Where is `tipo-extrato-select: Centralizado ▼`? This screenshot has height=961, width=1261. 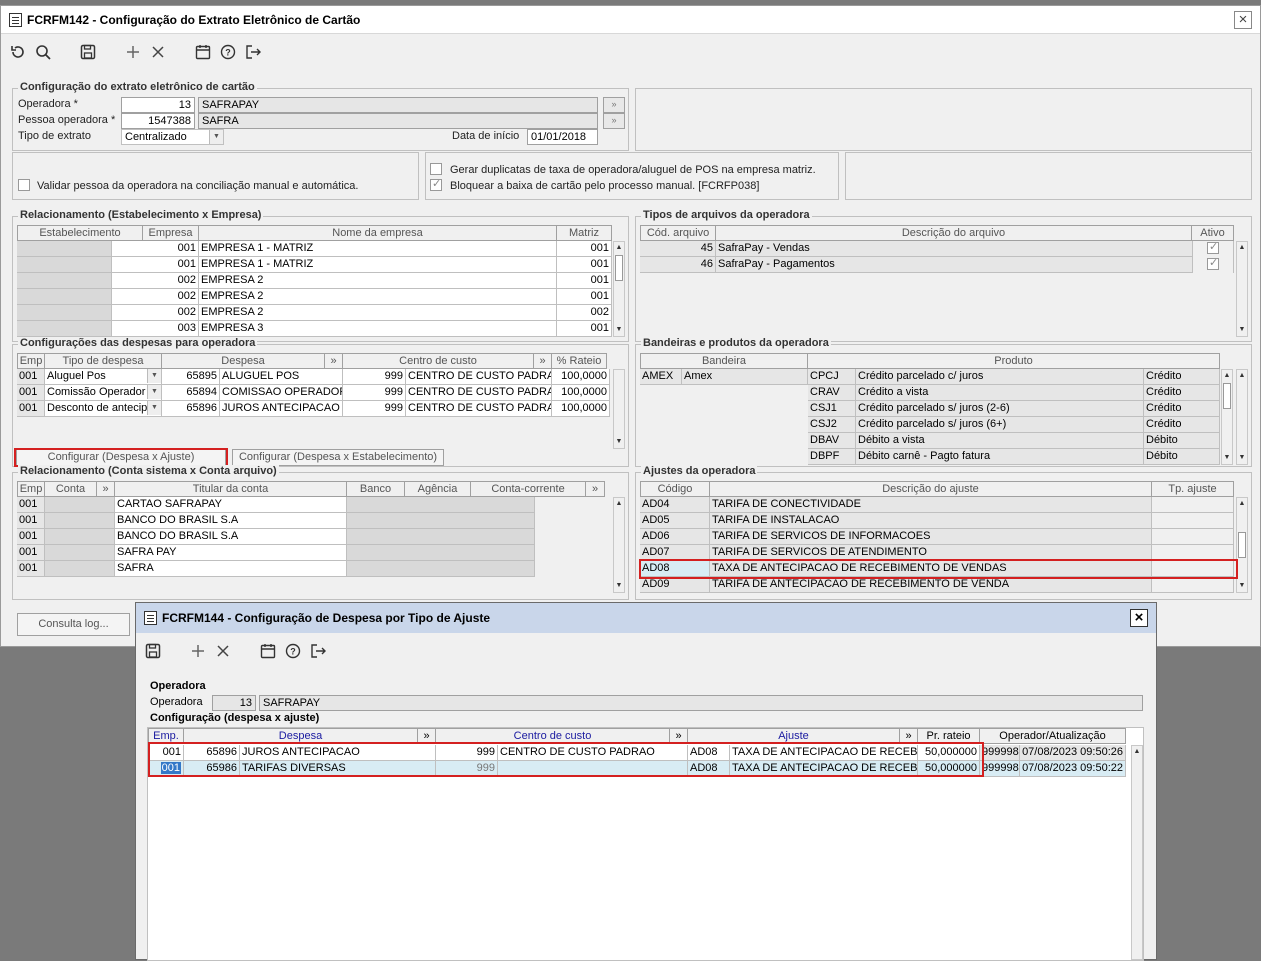
tipo-extrato-select: Centralizado ▼ is located at coordinates (172, 137).